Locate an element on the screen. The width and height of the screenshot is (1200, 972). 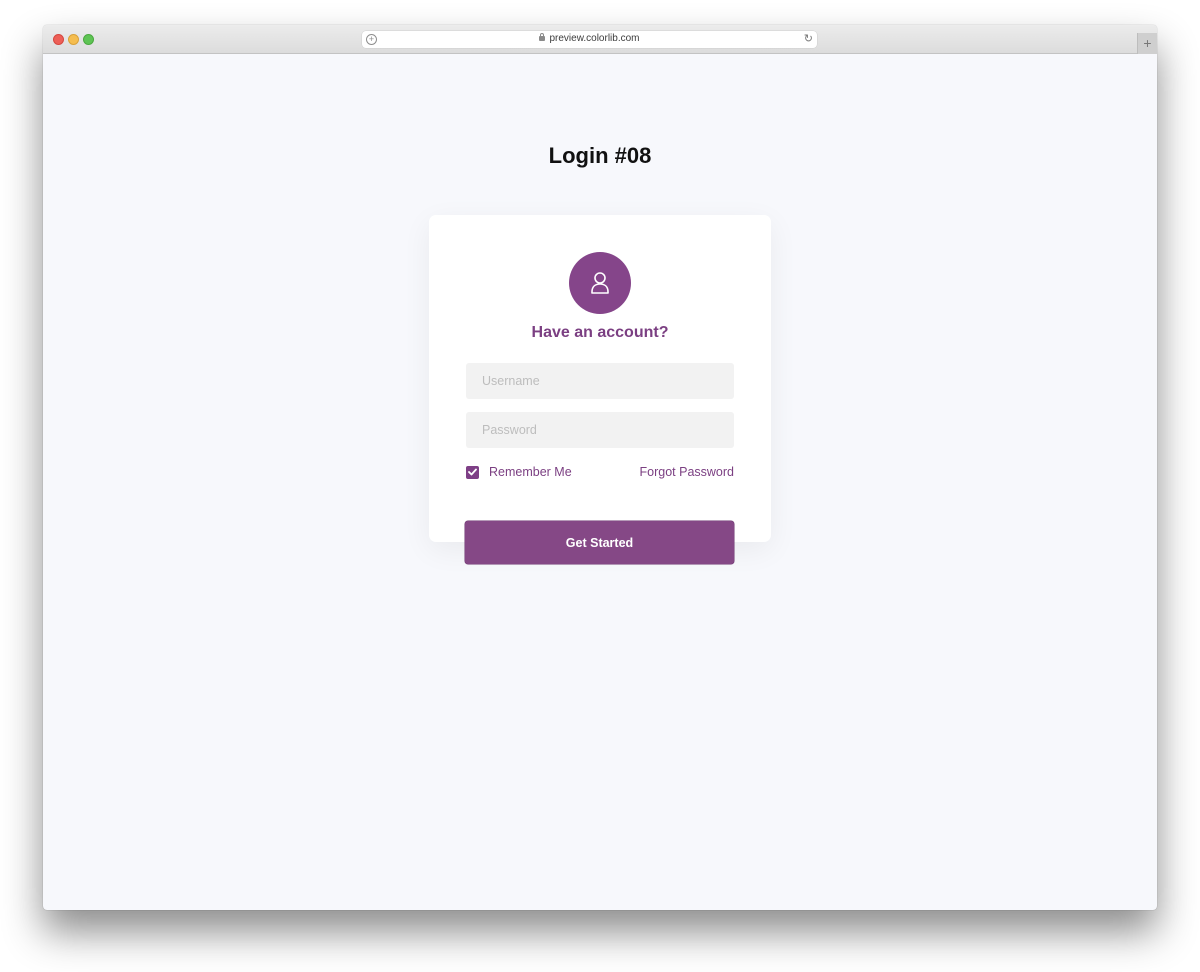
minimize-window-button is located at coordinates (73, 39).